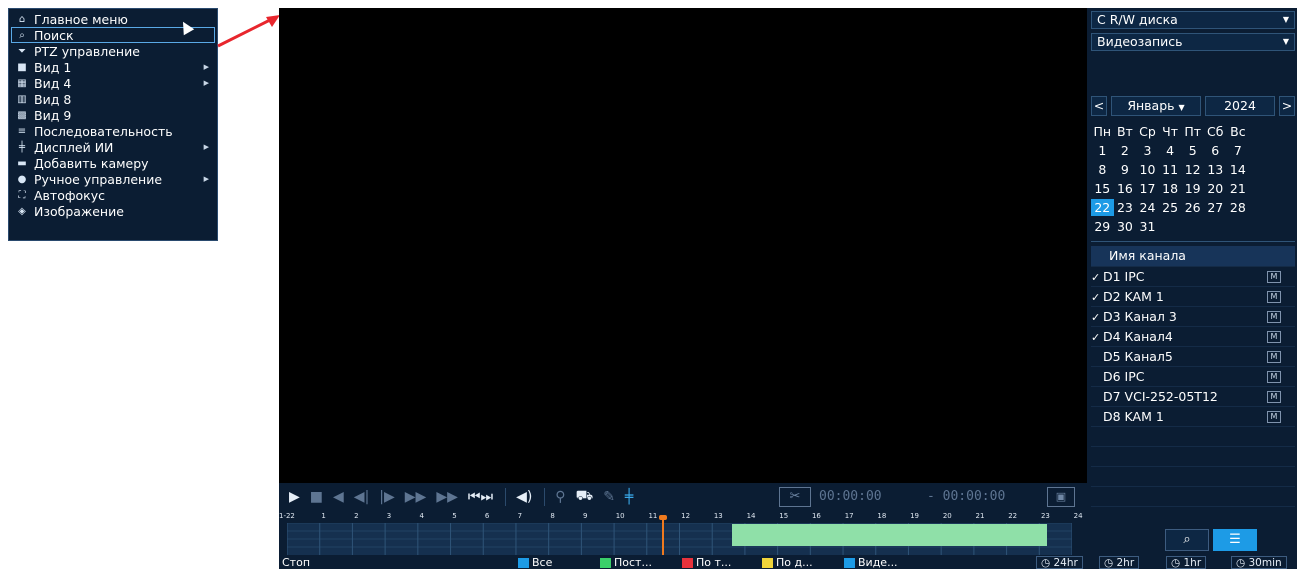 The height and width of the screenshot is (569, 1297). Describe the element at coordinates (889, 535) in the screenshot. I see `recording-segment` at that location.